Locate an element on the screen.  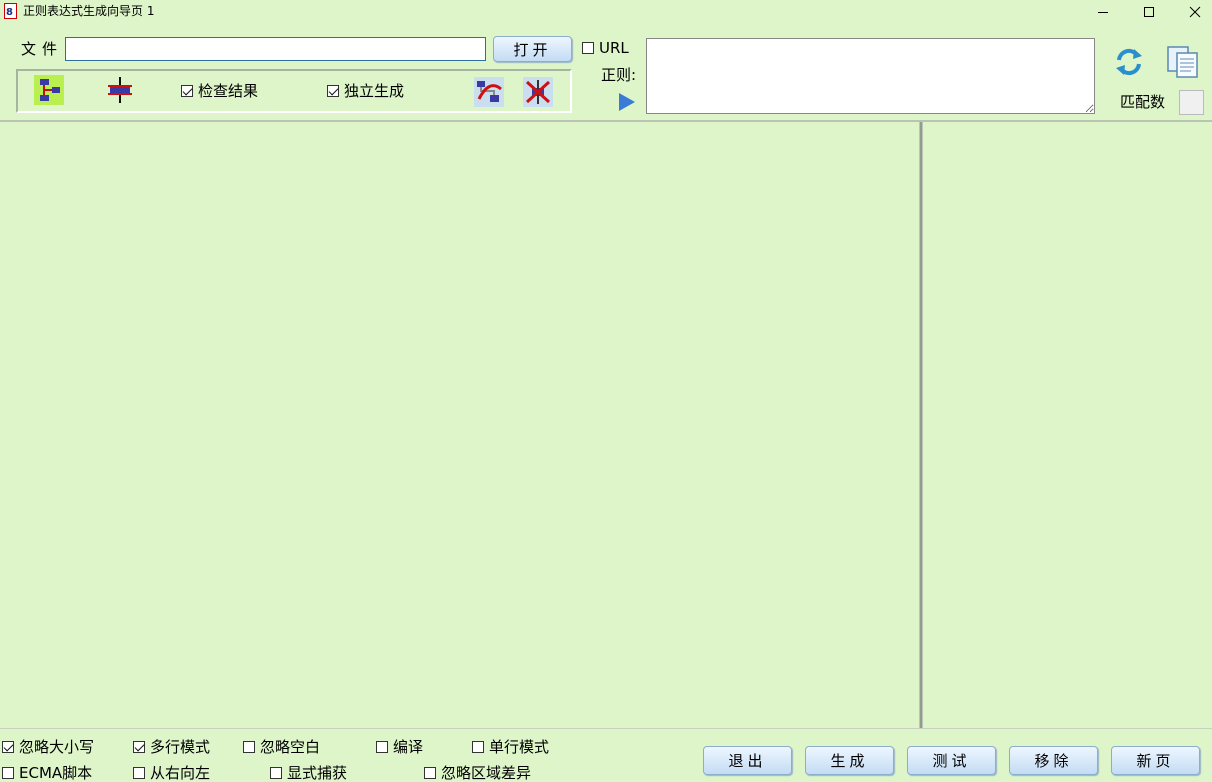
explicit-capture-checkbox: 显式捕获 is located at coordinates (308, 772).